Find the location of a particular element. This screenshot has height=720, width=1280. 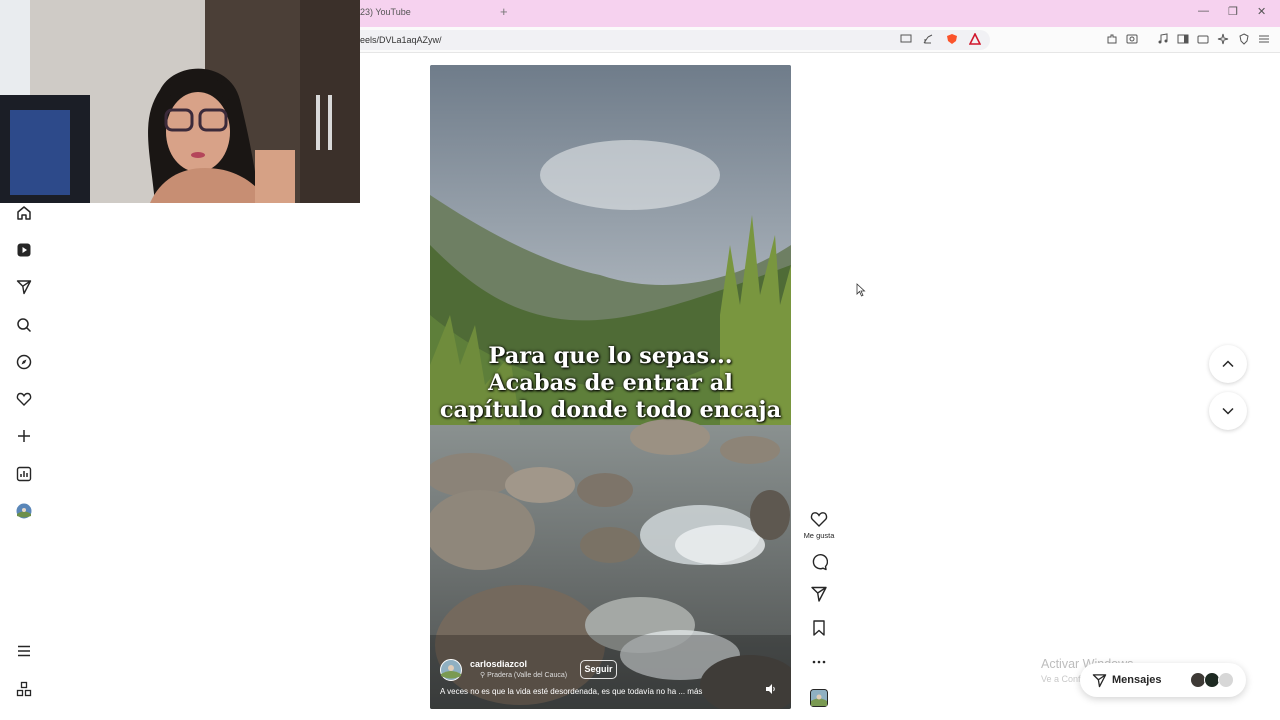

browser-address-bar: eels/DVLa1aqAZyw/ is located at coordinates (820, 40).